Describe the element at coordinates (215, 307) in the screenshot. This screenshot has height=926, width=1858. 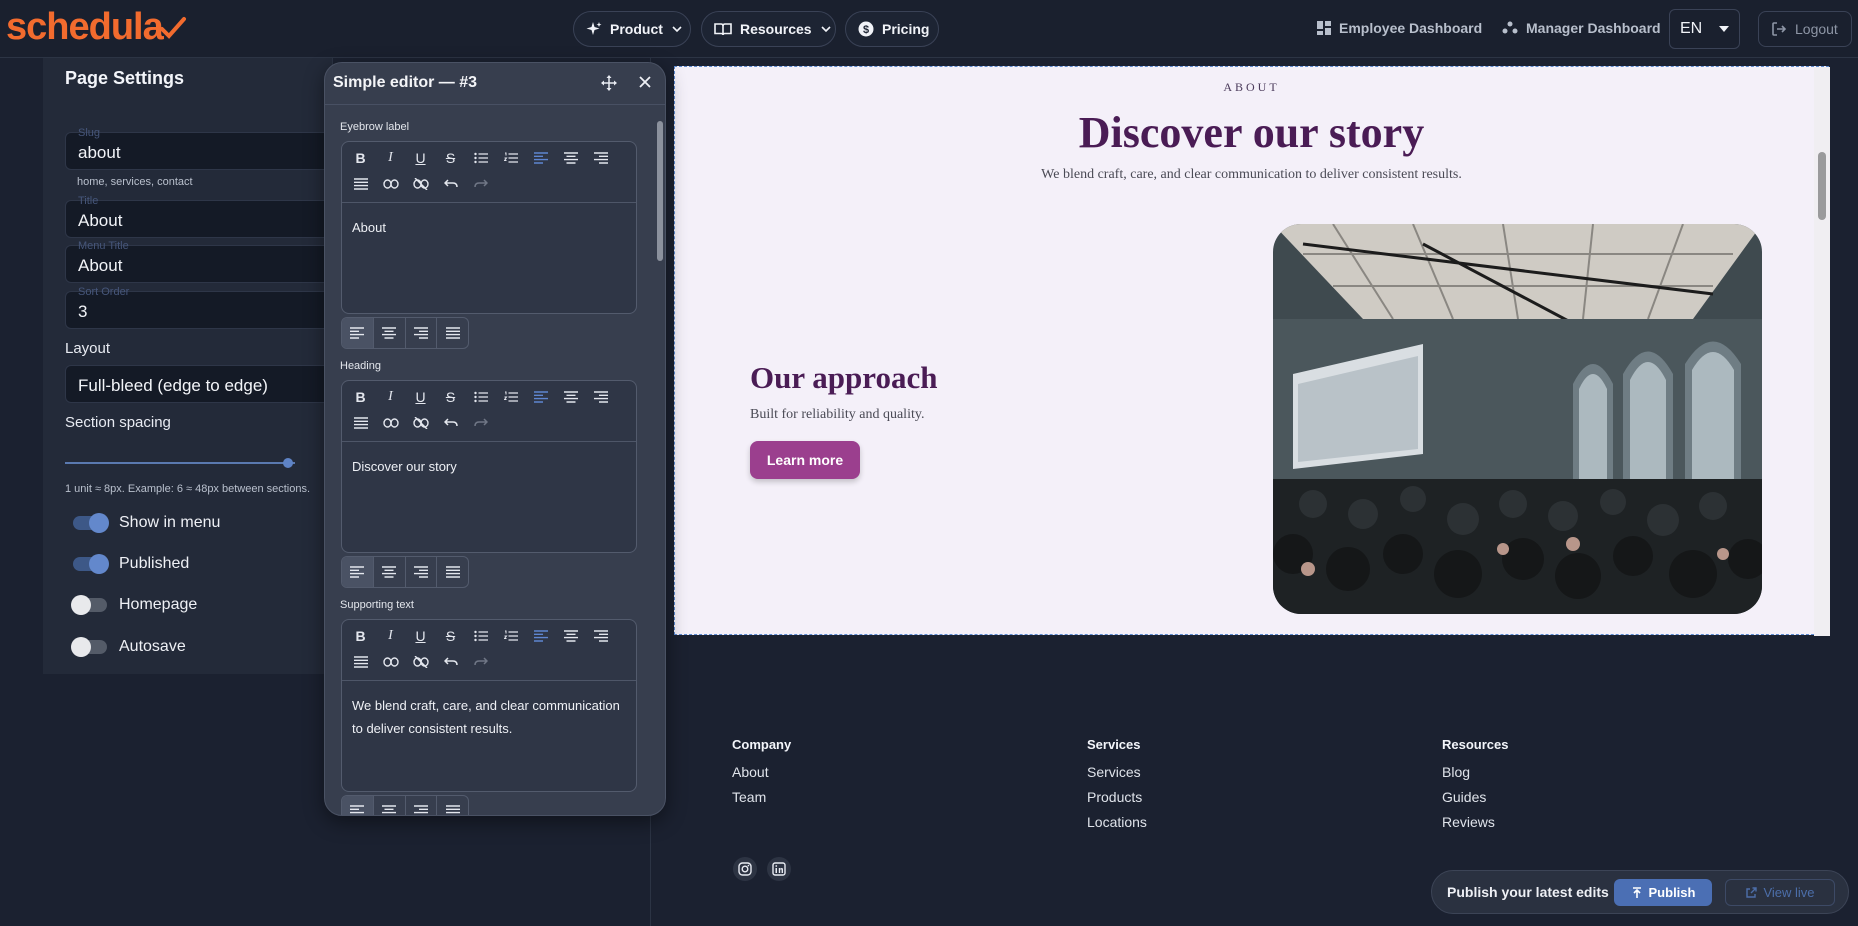
I see `sort-order-field: Sort Order 3` at that location.